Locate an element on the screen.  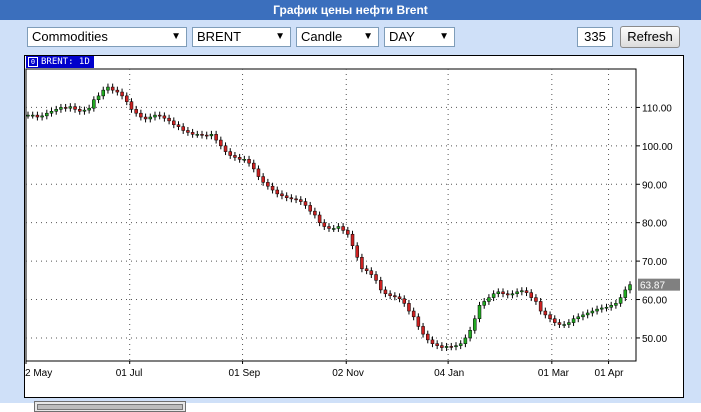
bars-count-input: 335 is located at coordinates (595, 37).